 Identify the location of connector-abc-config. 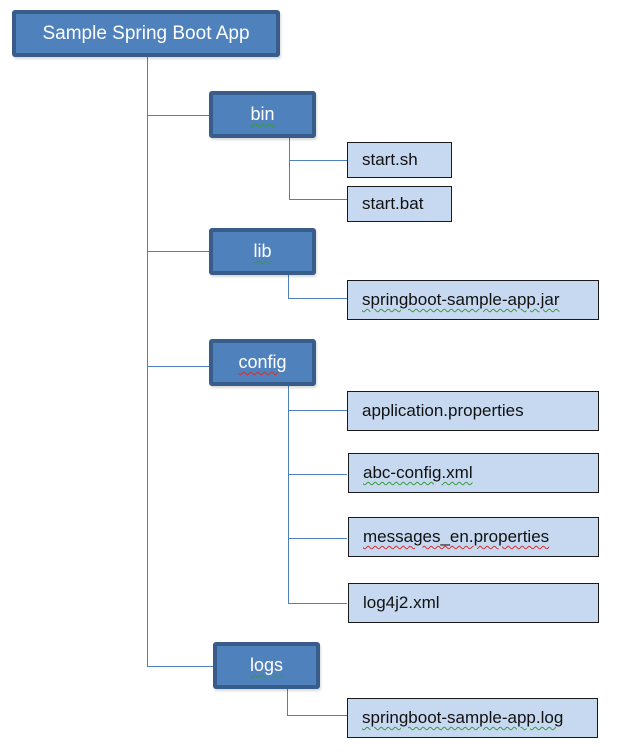
(317, 474).